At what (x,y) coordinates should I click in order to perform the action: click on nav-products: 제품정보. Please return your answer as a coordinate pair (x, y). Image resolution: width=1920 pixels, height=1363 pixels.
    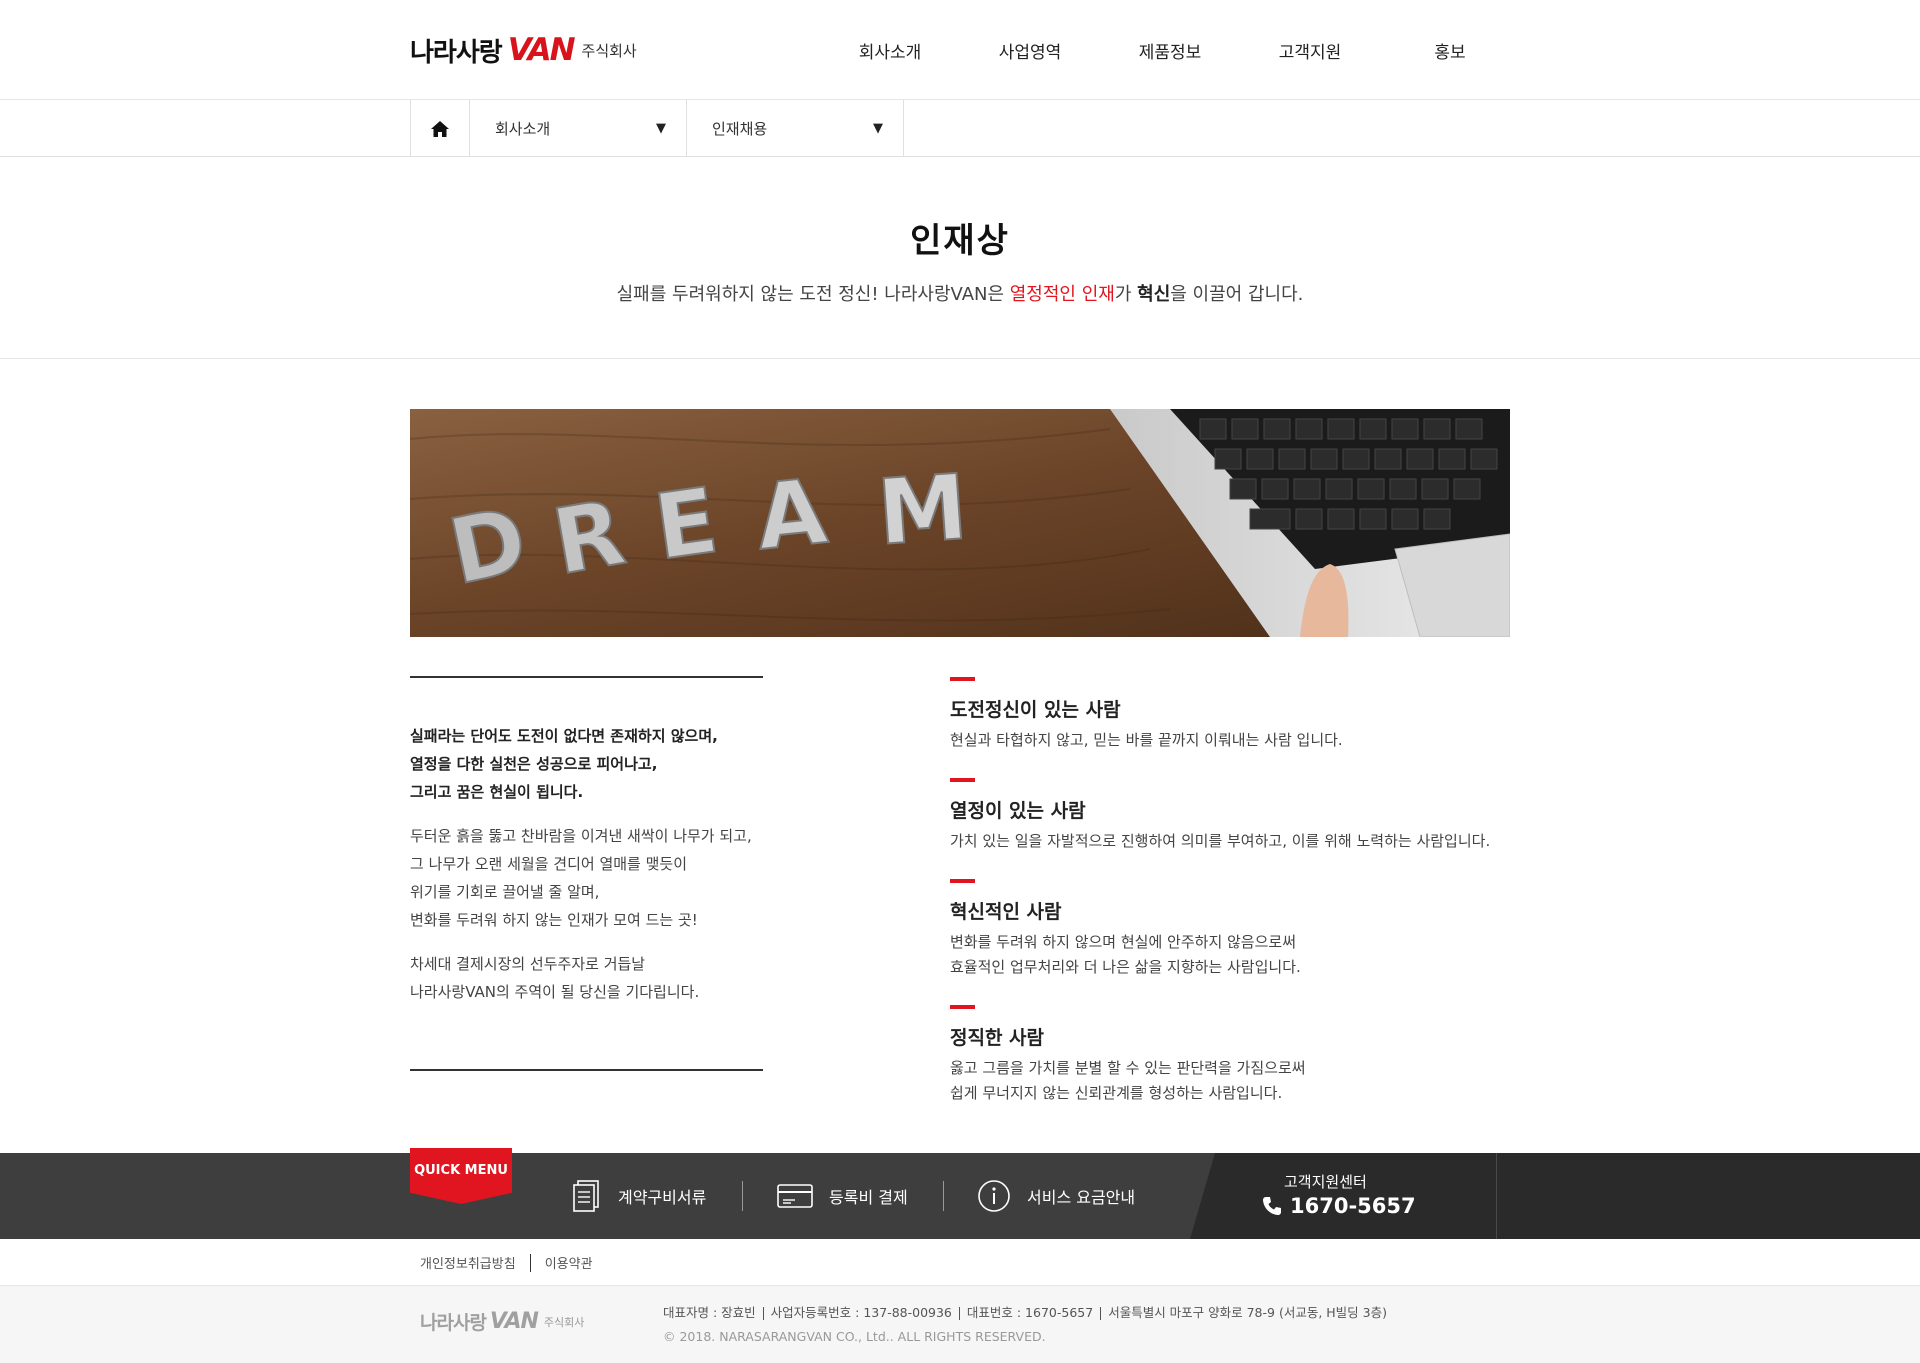
    Looking at the image, I should click on (1170, 50).